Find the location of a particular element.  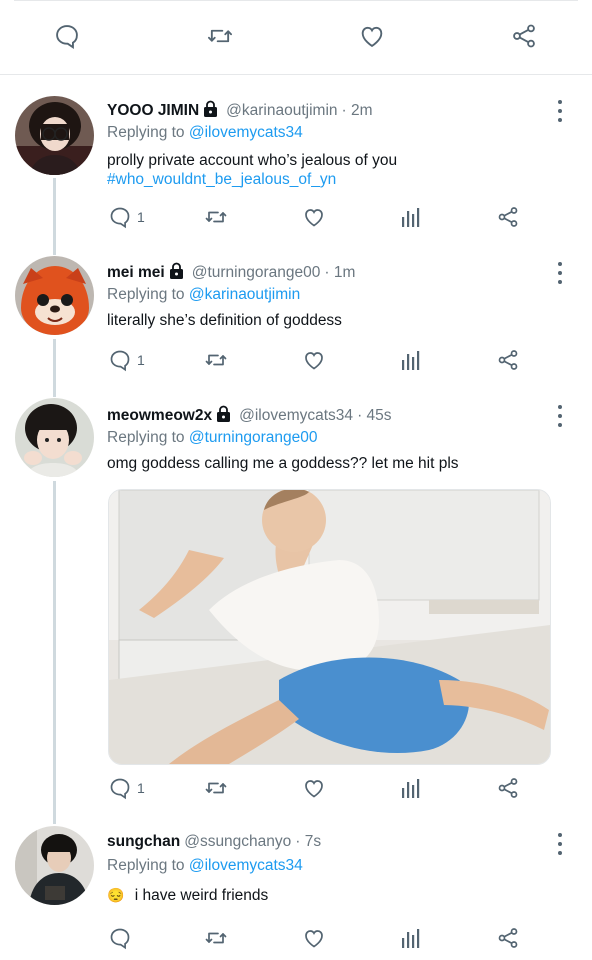

replying-to: Replying to @karinaoutjimin is located at coordinates (203, 295).